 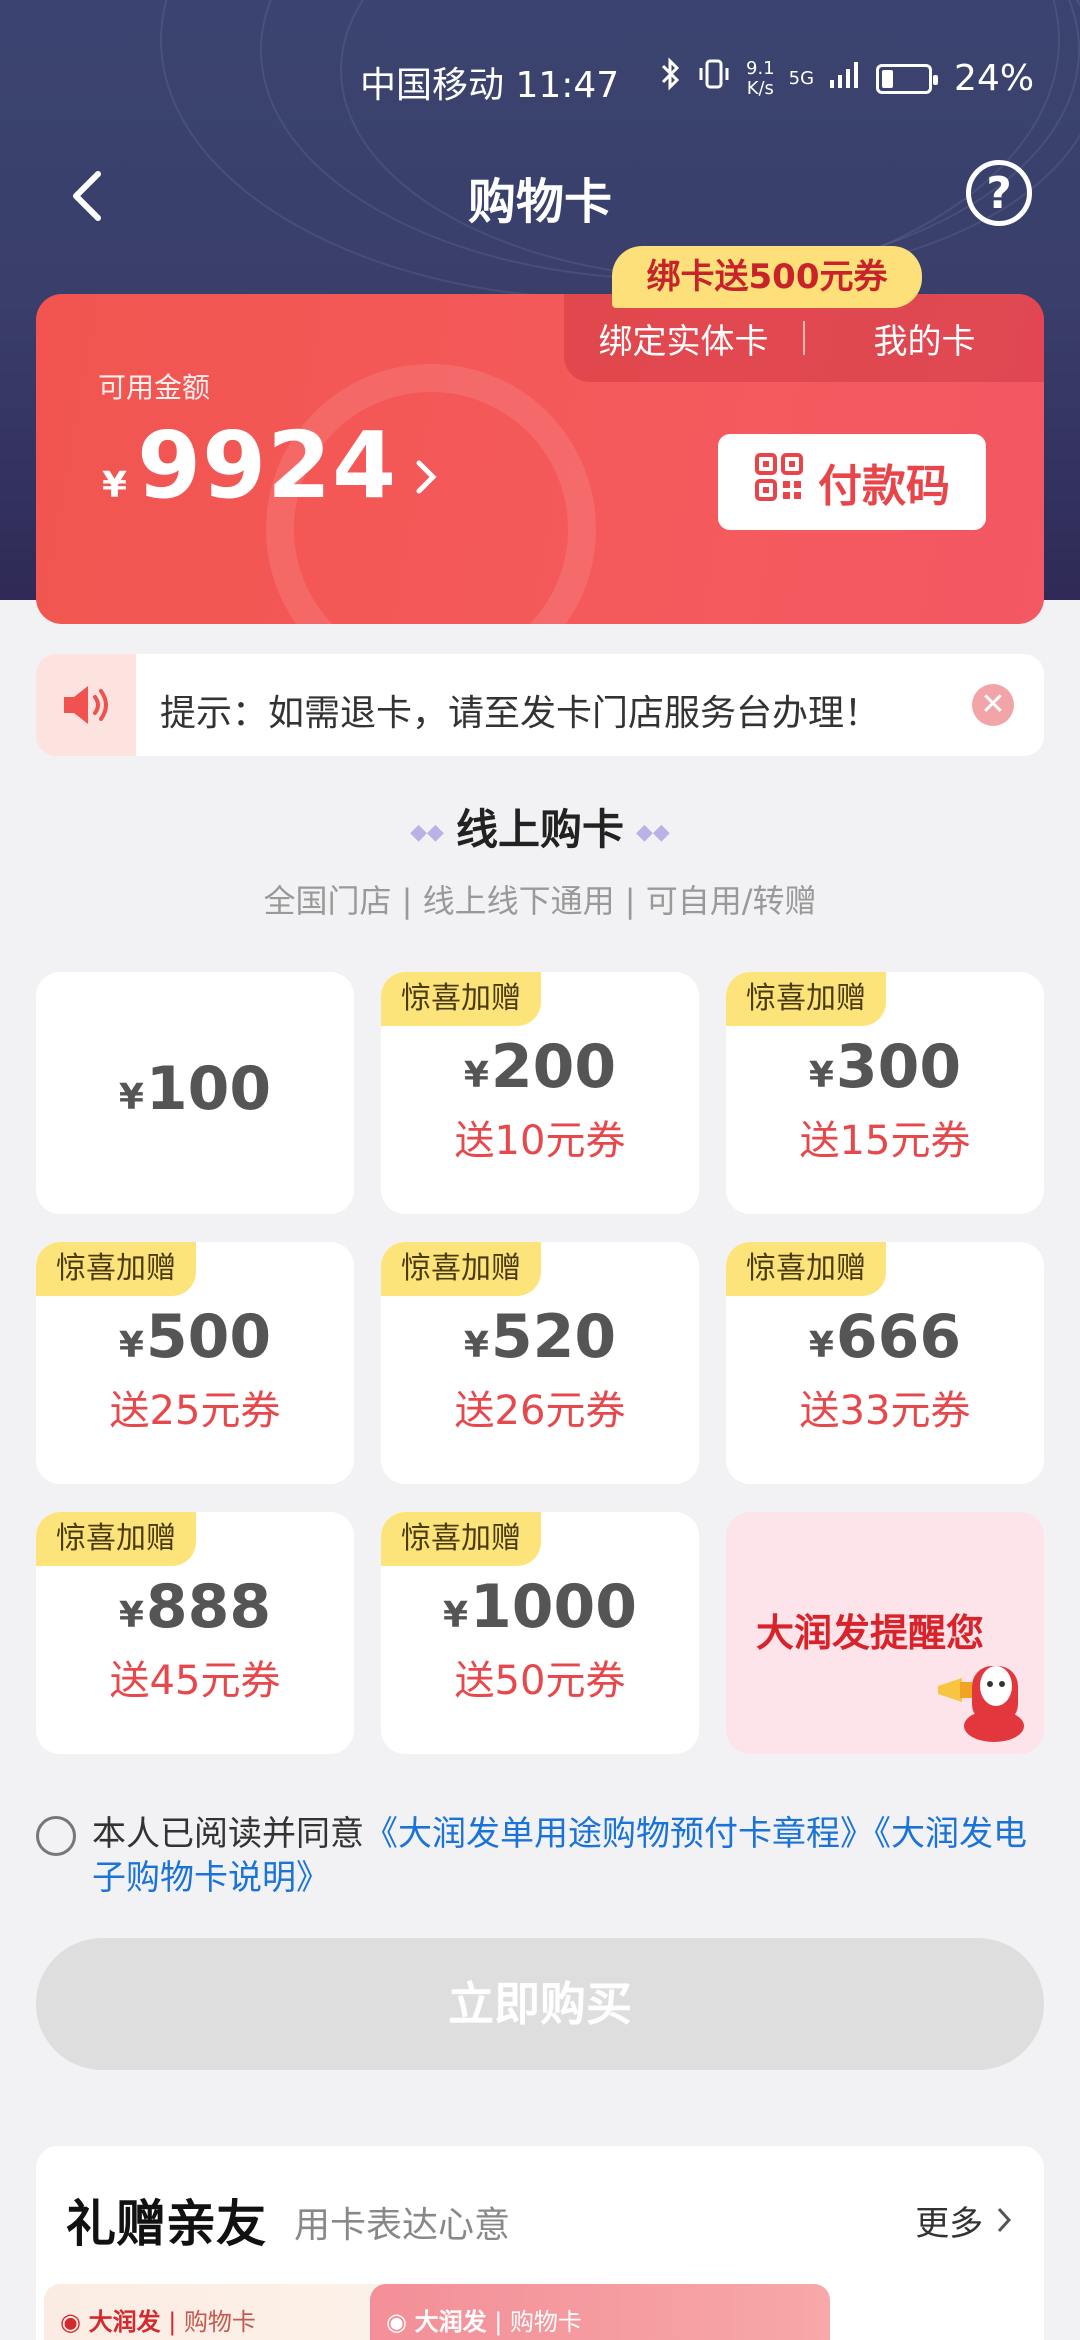 I want to click on notice-bar: 提示：如需退卡，请至发卡门店服务台办理！ ✕, so click(x=540, y=705).